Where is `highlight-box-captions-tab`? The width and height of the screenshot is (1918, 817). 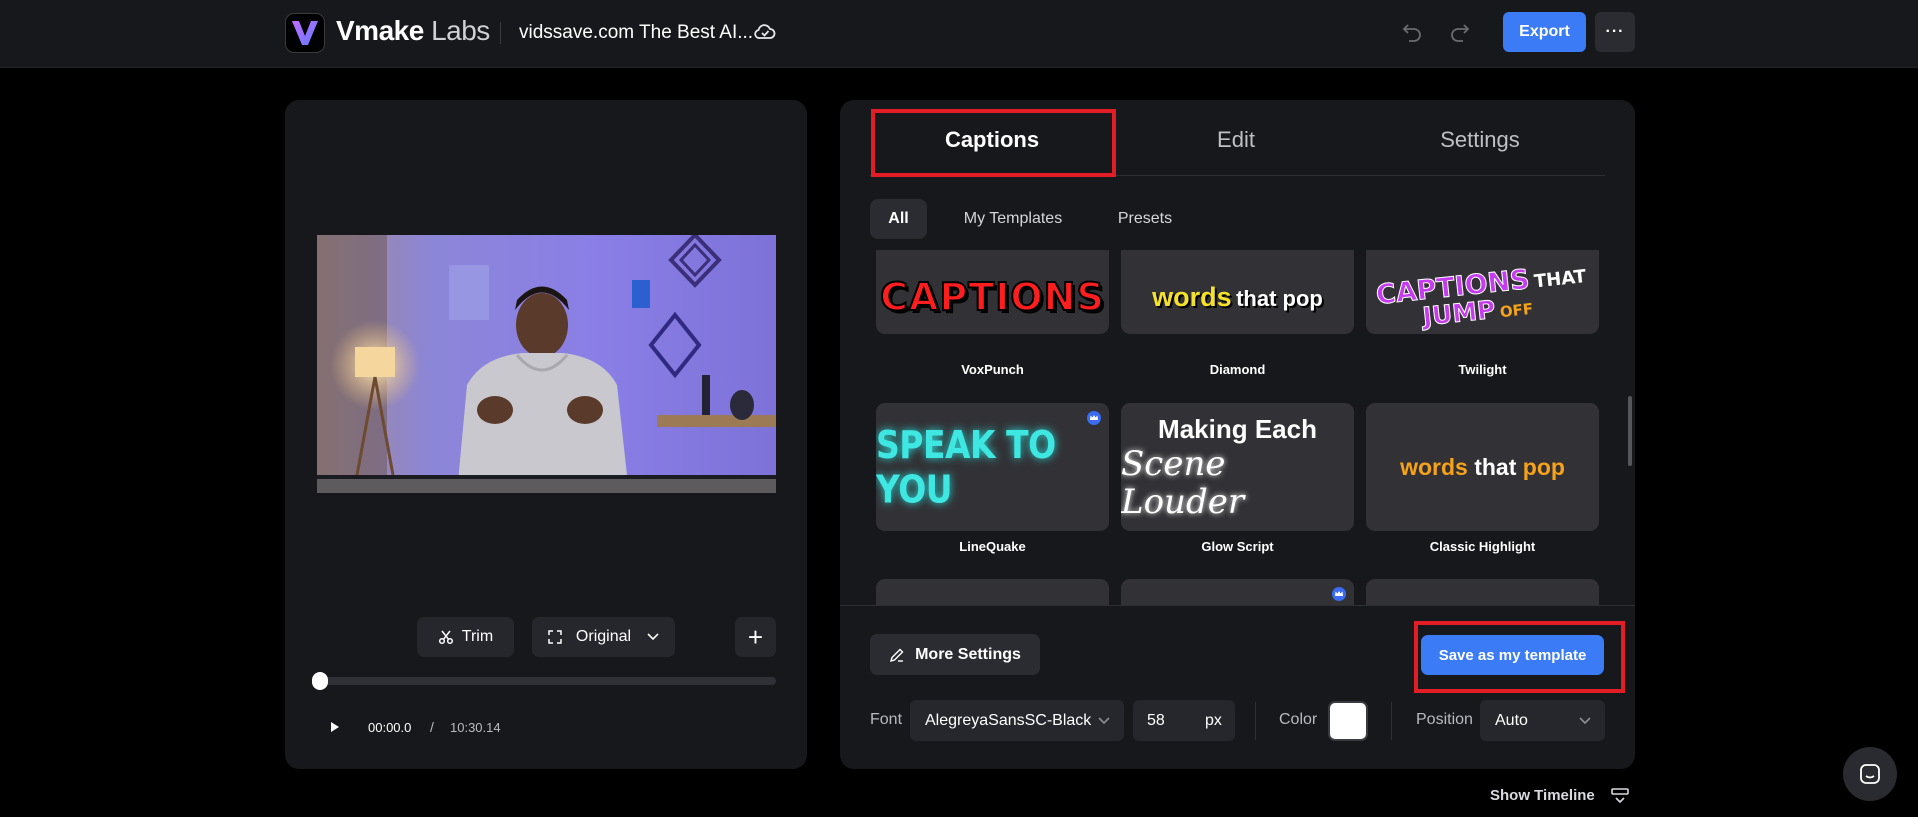
highlight-box-captions-tab is located at coordinates (993, 143).